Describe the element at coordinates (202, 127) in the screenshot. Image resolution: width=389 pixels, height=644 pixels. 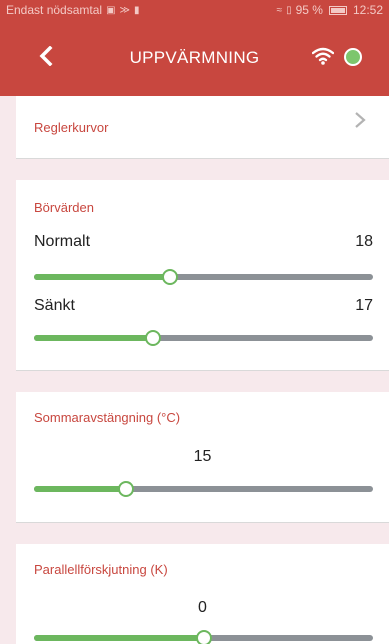
I see `curves-row: Reglerkurvor` at that location.